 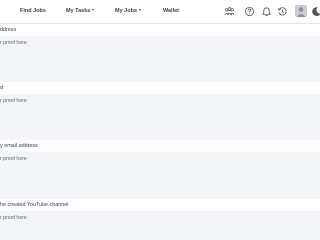 I want to click on nav-wallet: Wallet, so click(x=171, y=11).